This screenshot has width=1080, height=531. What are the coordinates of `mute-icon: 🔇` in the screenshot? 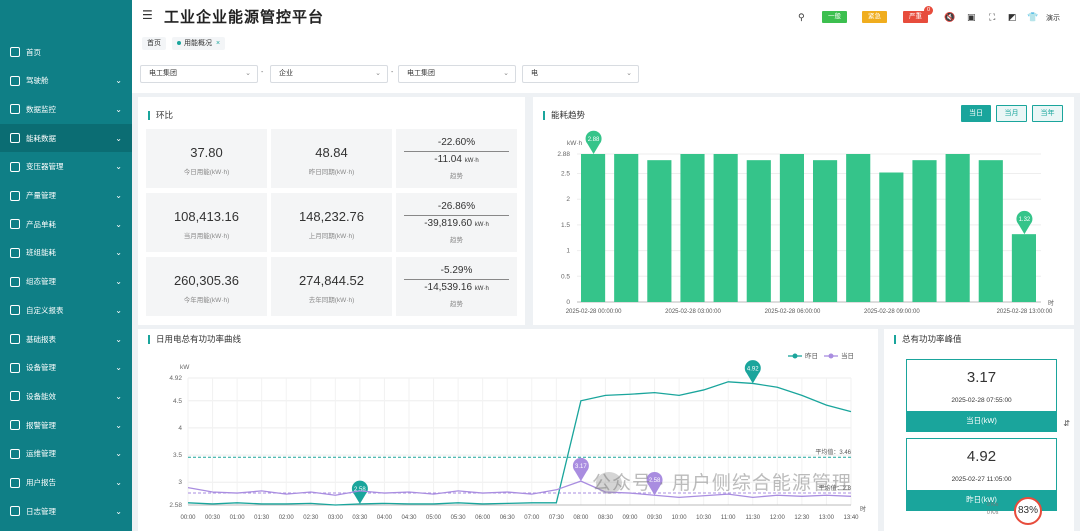 It's located at (949, 17).